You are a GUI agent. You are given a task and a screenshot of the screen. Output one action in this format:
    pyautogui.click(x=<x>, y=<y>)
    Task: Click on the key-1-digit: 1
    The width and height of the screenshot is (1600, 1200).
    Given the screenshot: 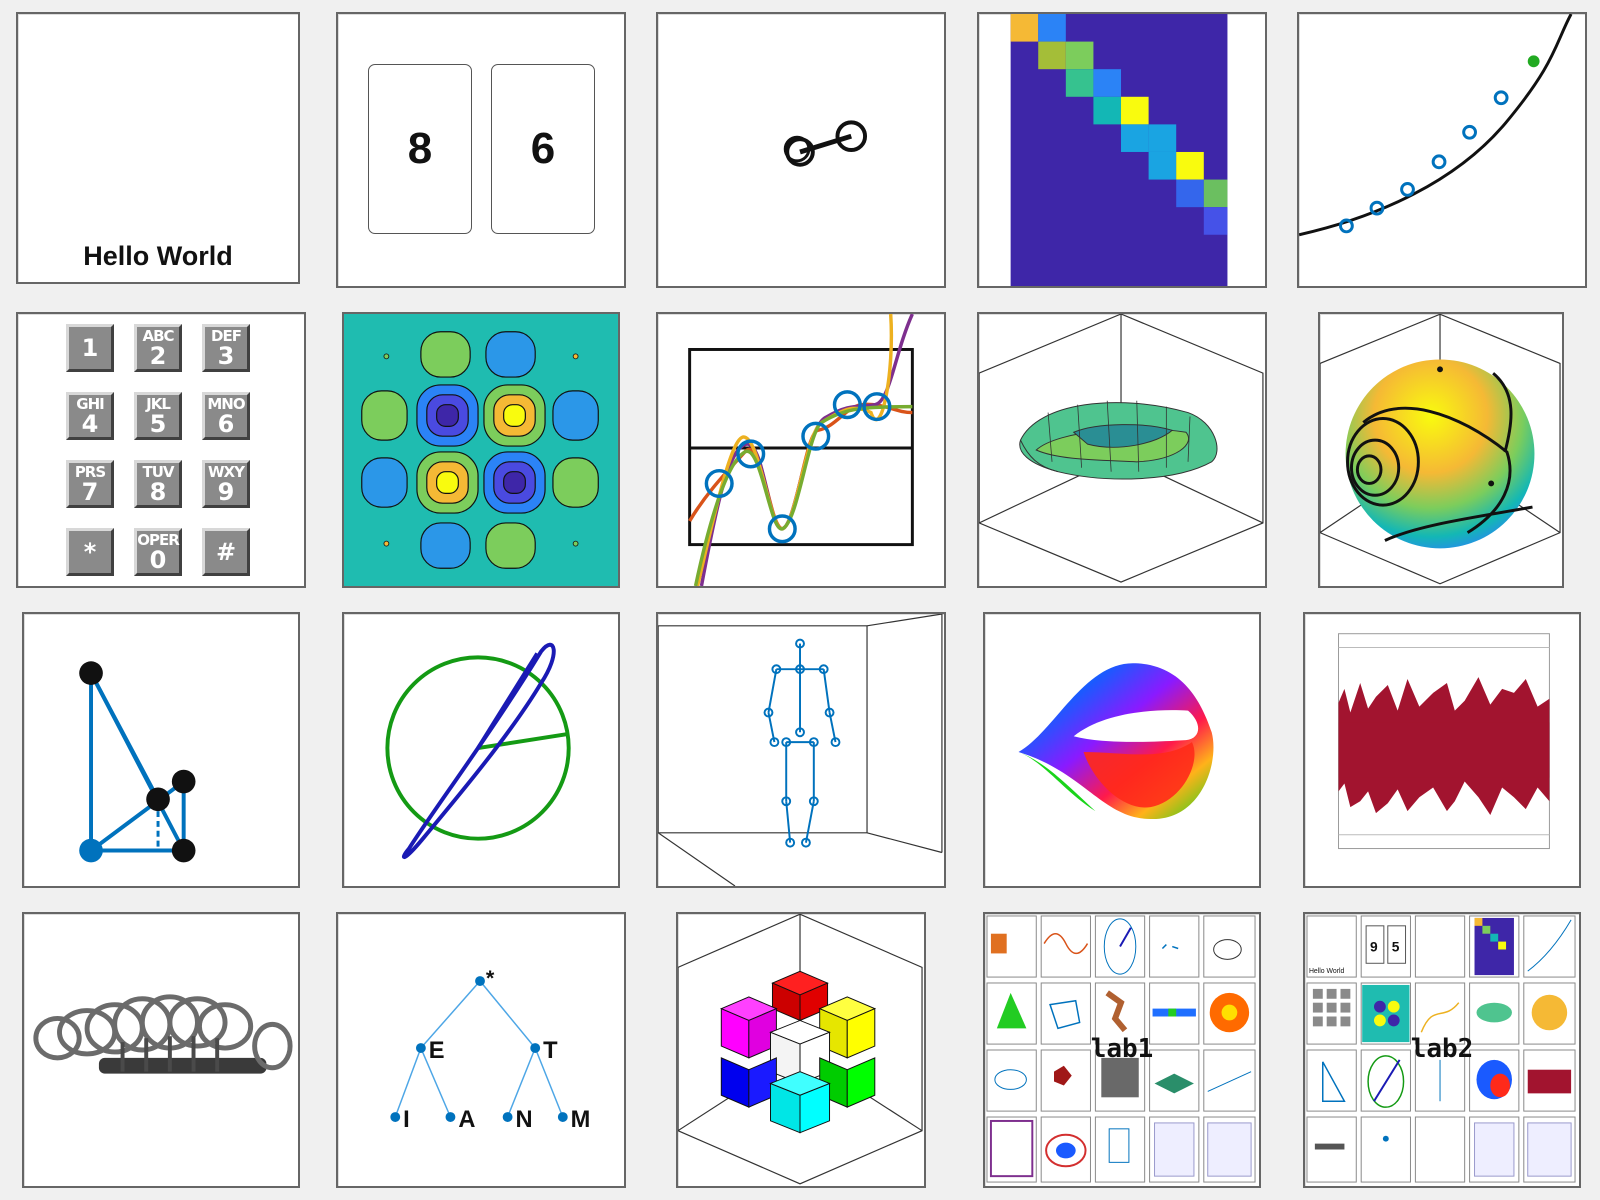 What is the action you would take?
    pyautogui.click(x=90, y=348)
    